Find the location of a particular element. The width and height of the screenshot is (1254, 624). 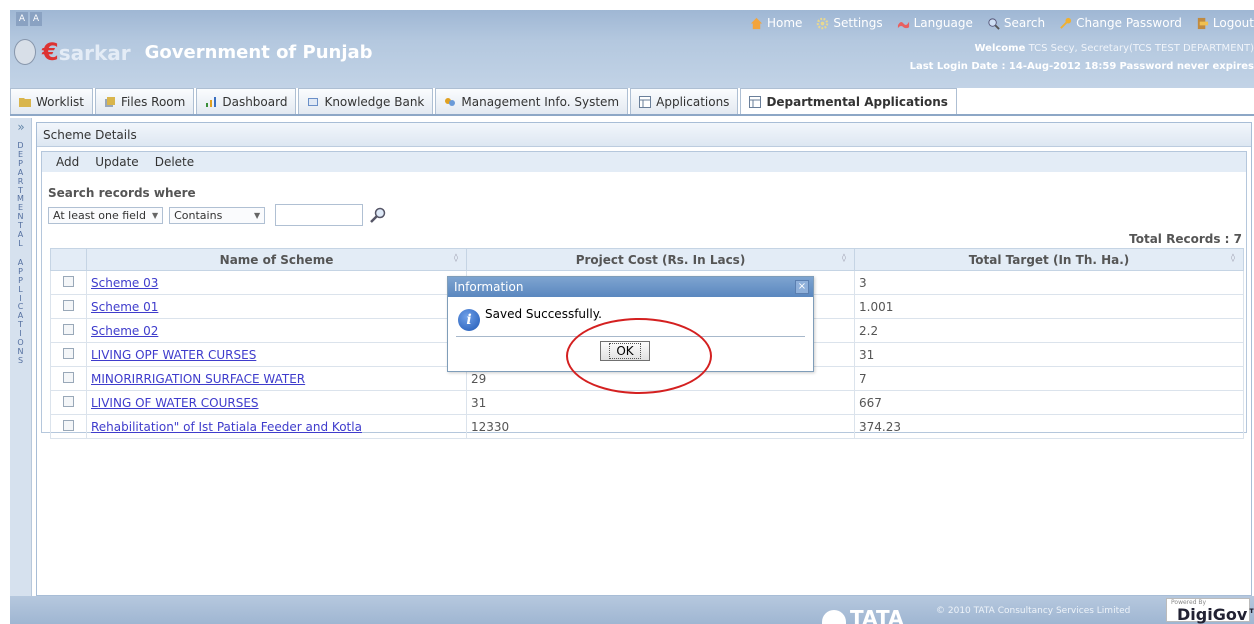

scheme-link: MINORIRRIGATION SURFACE WATER is located at coordinates (198, 379).